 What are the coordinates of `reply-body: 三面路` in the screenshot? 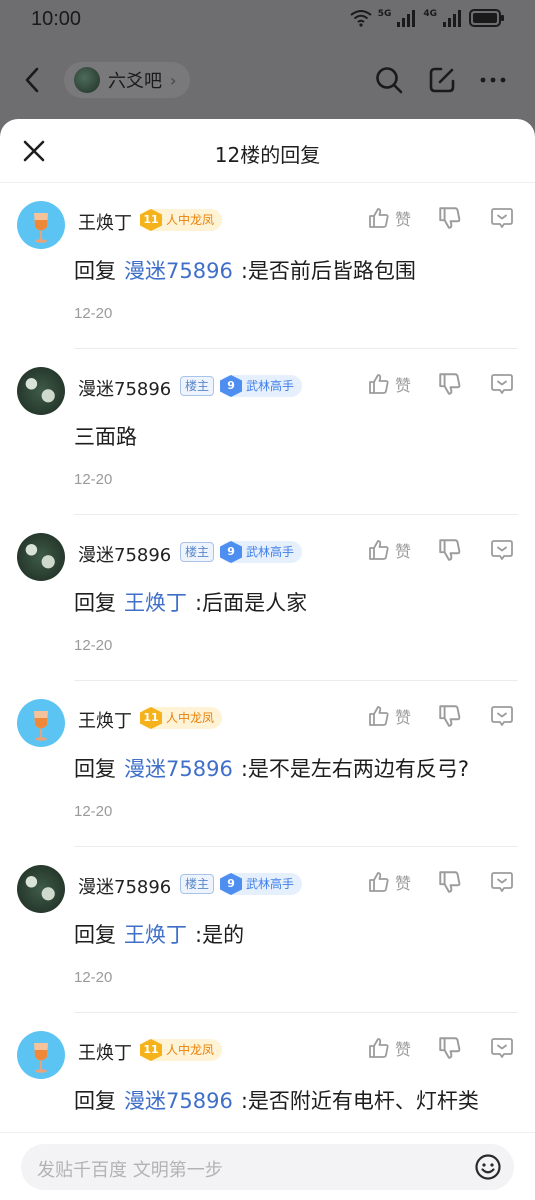 It's located at (105, 436).